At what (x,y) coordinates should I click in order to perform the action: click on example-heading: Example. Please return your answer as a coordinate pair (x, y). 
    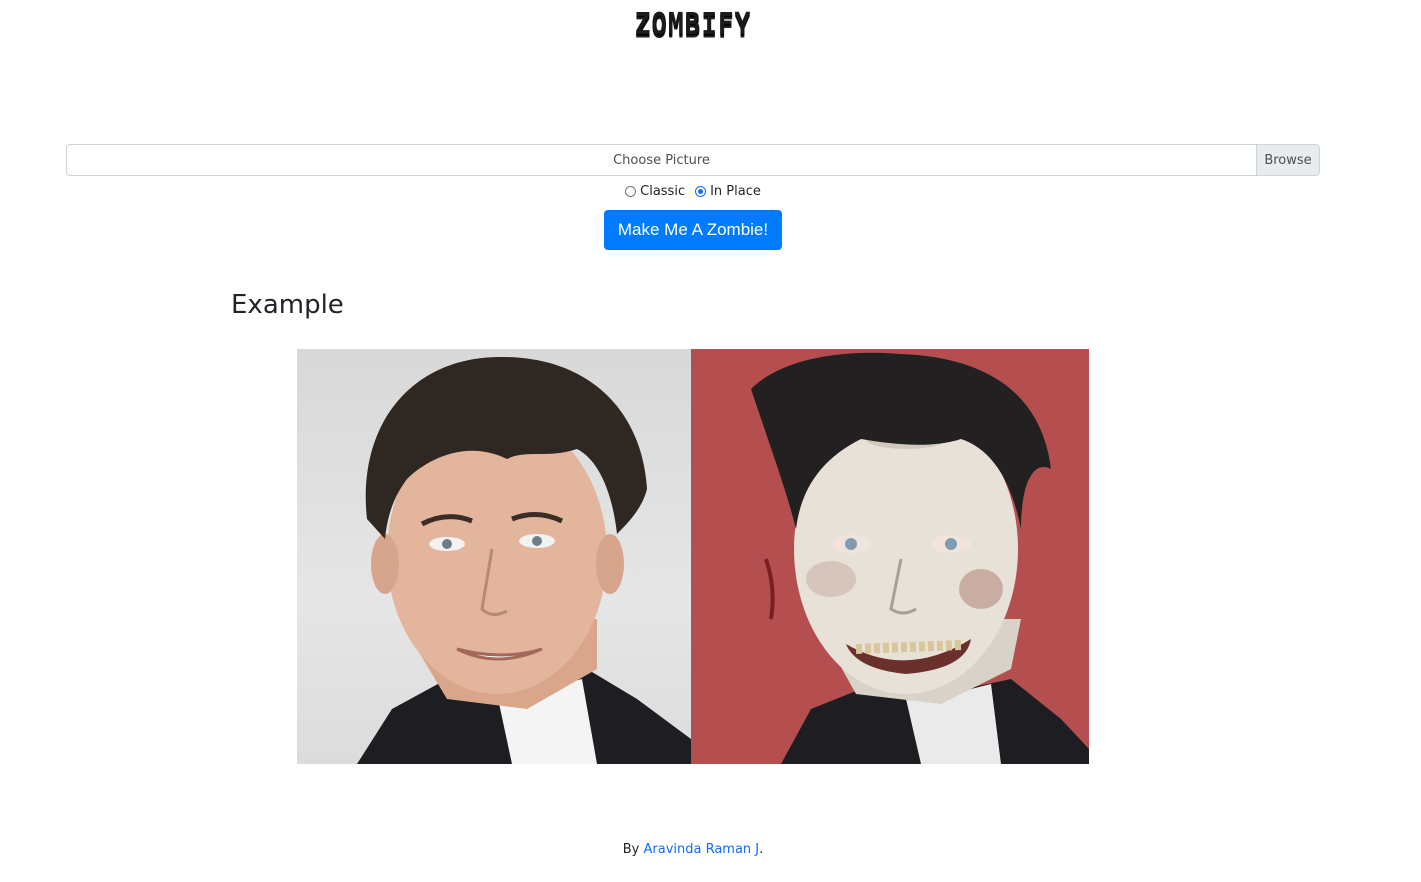
    Looking at the image, I should click on (287, 305).